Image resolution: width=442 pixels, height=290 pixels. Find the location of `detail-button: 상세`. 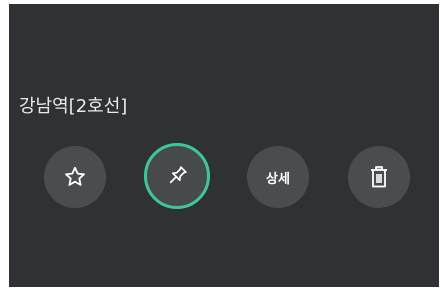

detail-button: 상세 is located at coordinates (278, 177).